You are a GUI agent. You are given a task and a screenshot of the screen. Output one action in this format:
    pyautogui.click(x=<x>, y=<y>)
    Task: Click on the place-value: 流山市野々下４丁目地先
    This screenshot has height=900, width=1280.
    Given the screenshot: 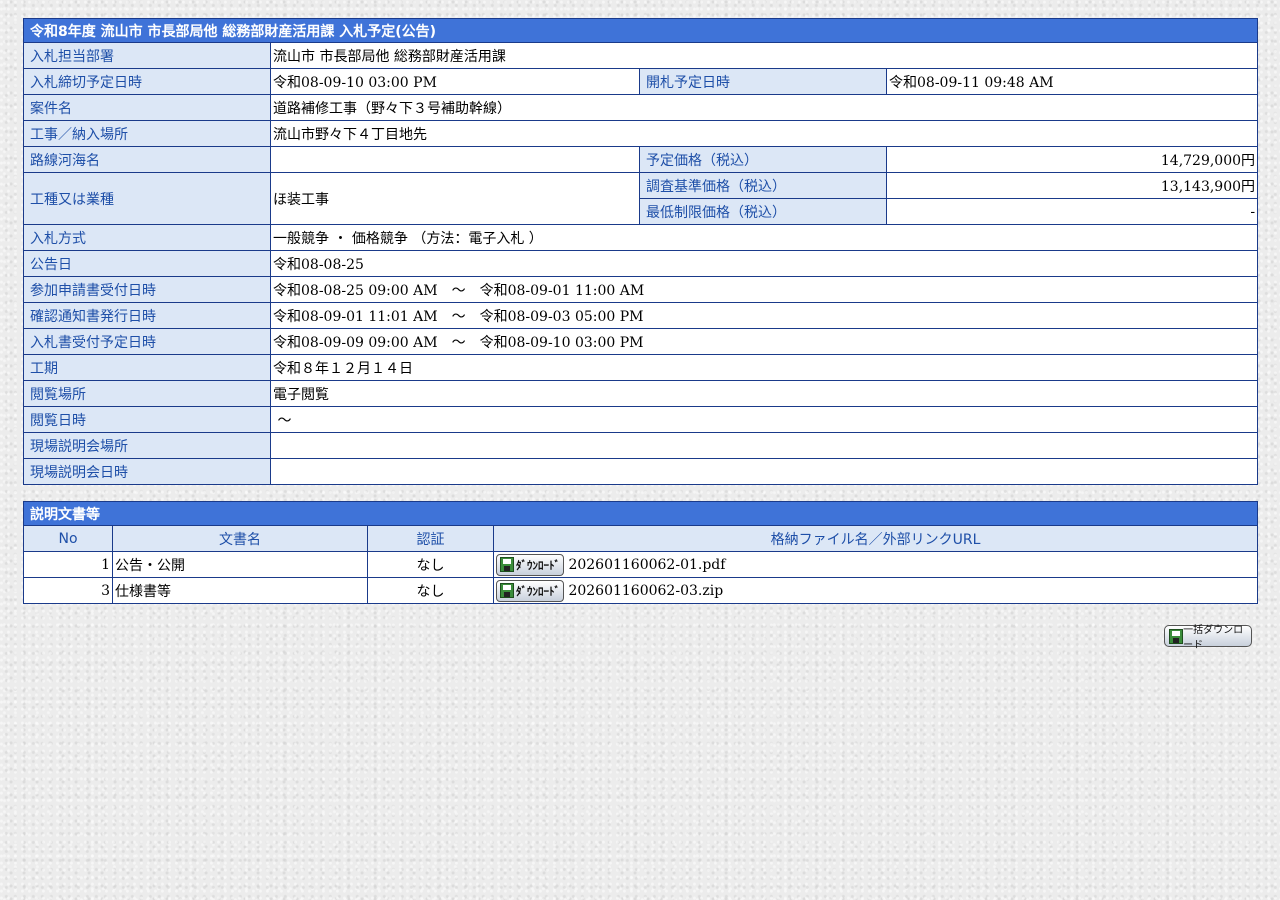 What is the action you would take?
    pyautogui.click(x=764, y=133)
    